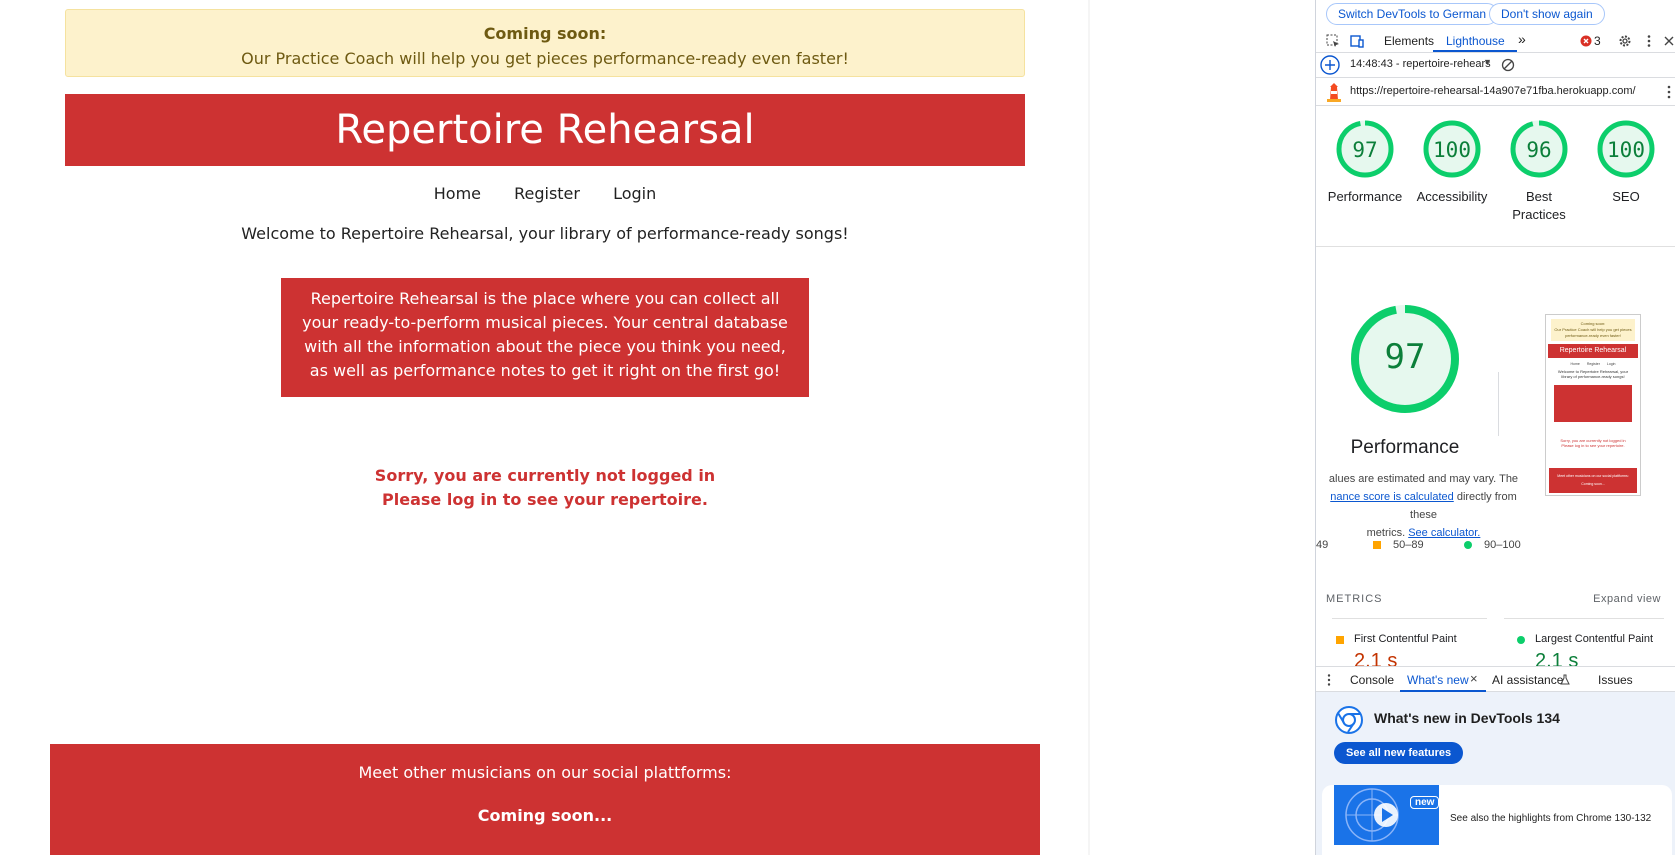 The image size is (1675, 855). Describe the element at coordinates (634, 193) in the screenshot. I see `nav-login-link: Login` at that location.